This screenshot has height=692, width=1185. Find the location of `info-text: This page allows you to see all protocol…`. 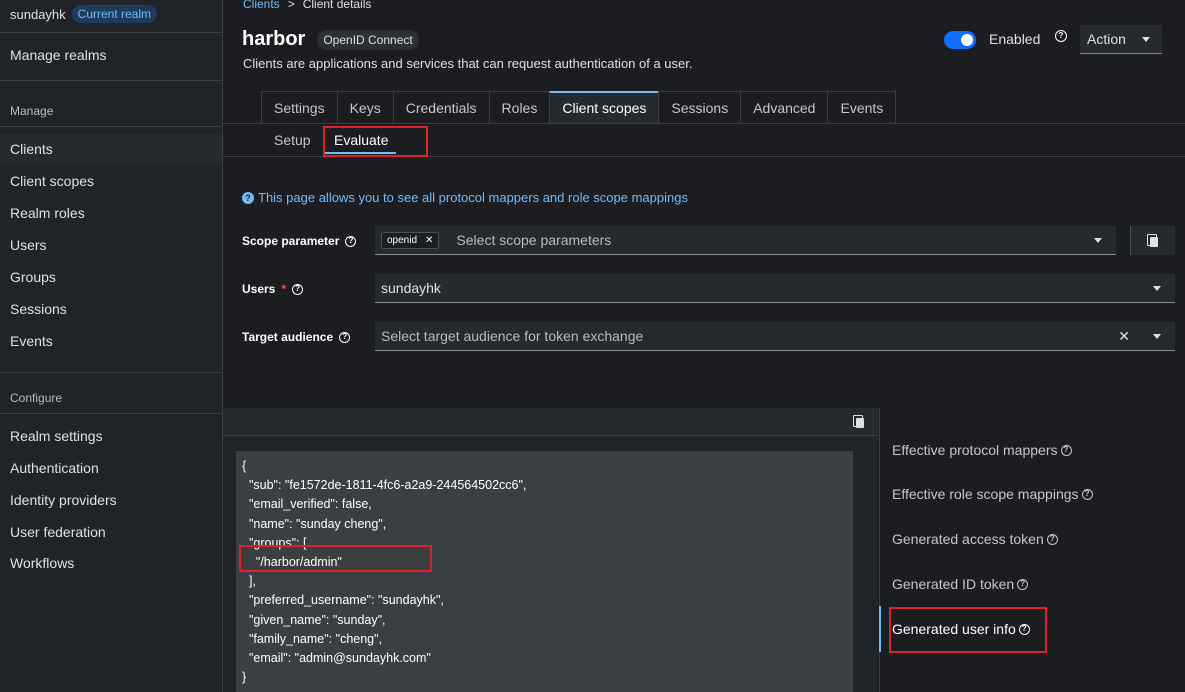

info-text: This page allows you to see all protocol… is located at coordinates (473, 197).